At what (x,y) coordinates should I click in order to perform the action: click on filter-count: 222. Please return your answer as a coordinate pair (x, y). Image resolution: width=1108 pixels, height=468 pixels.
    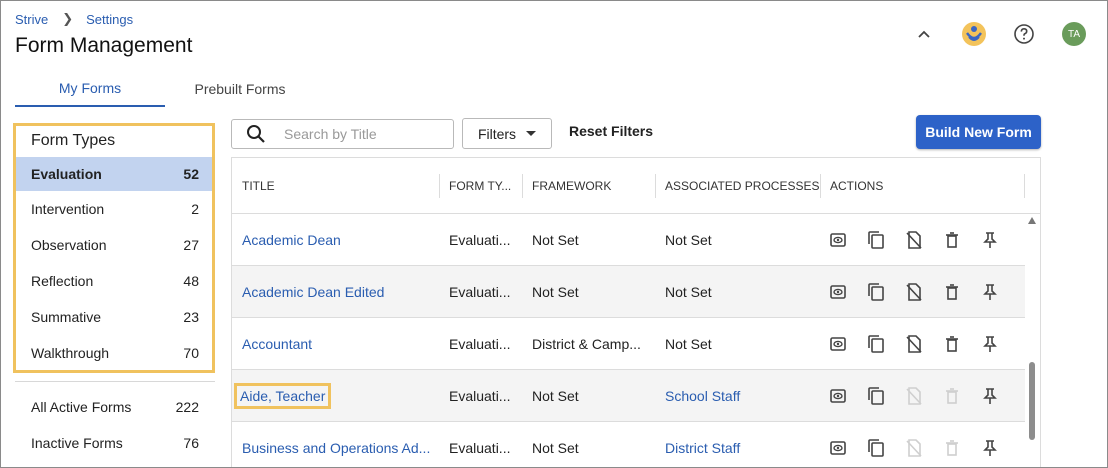
    Looking at the image, I should click on (187, 407).